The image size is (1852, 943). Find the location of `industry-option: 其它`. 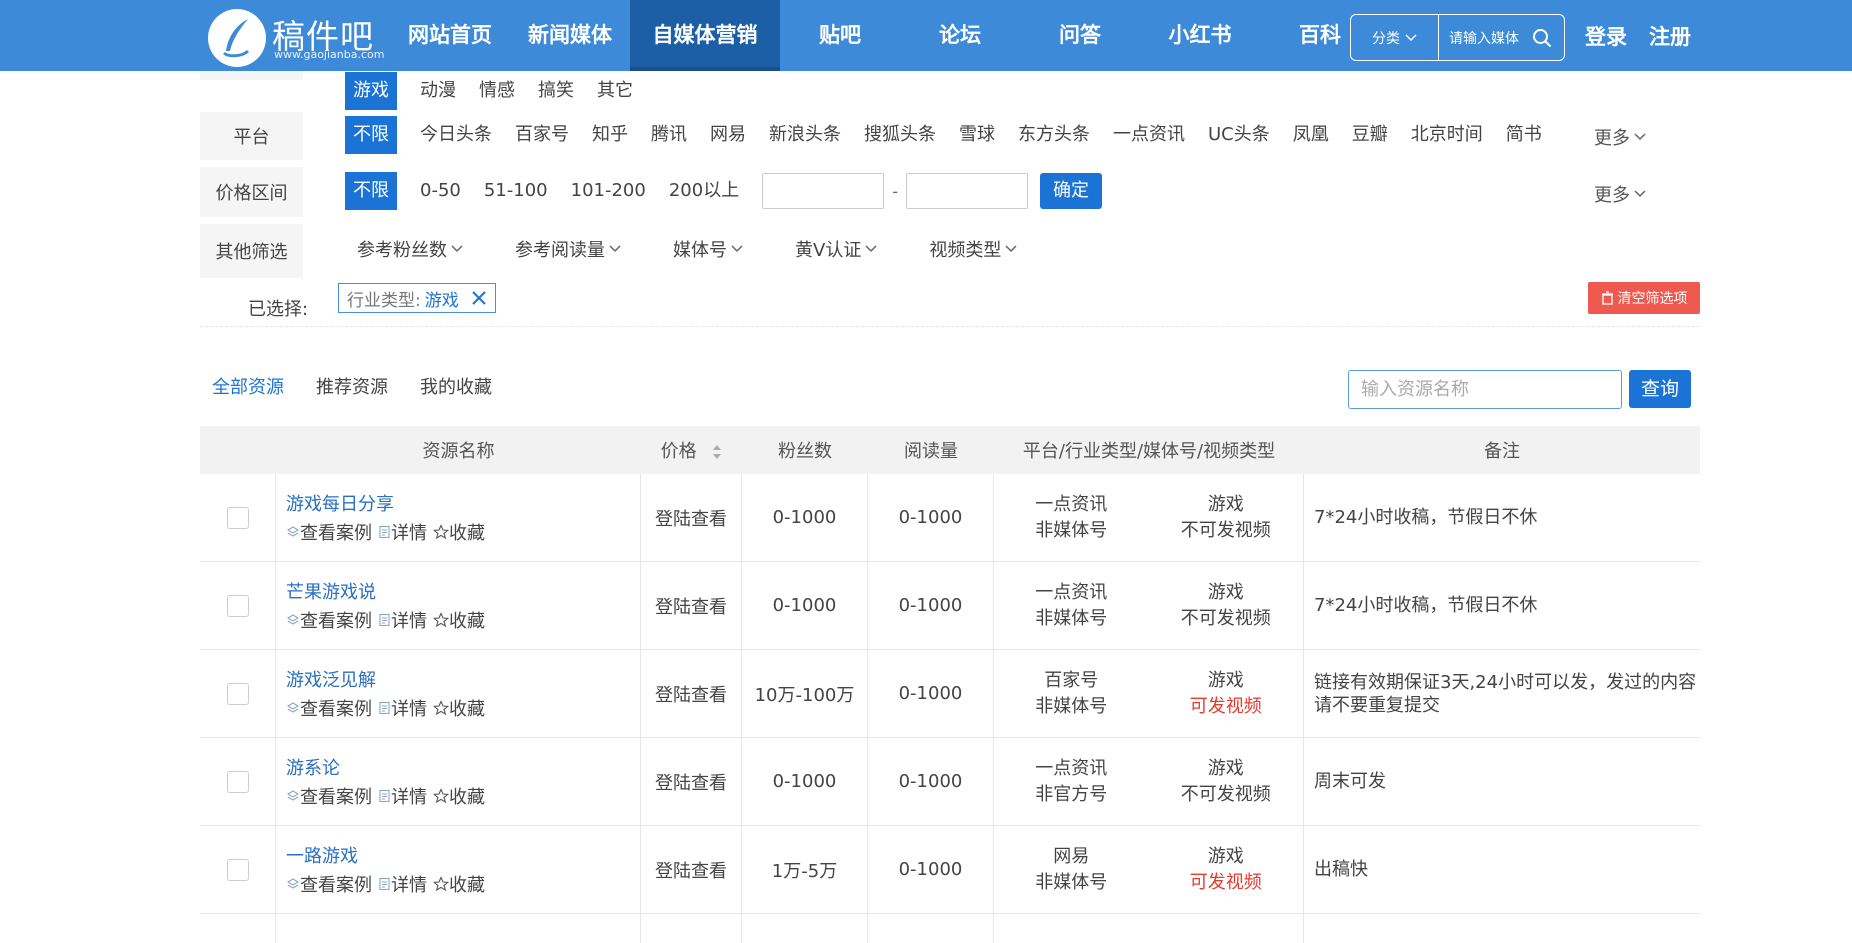

industry-option: 其它 is located at coordinates (615, 91).